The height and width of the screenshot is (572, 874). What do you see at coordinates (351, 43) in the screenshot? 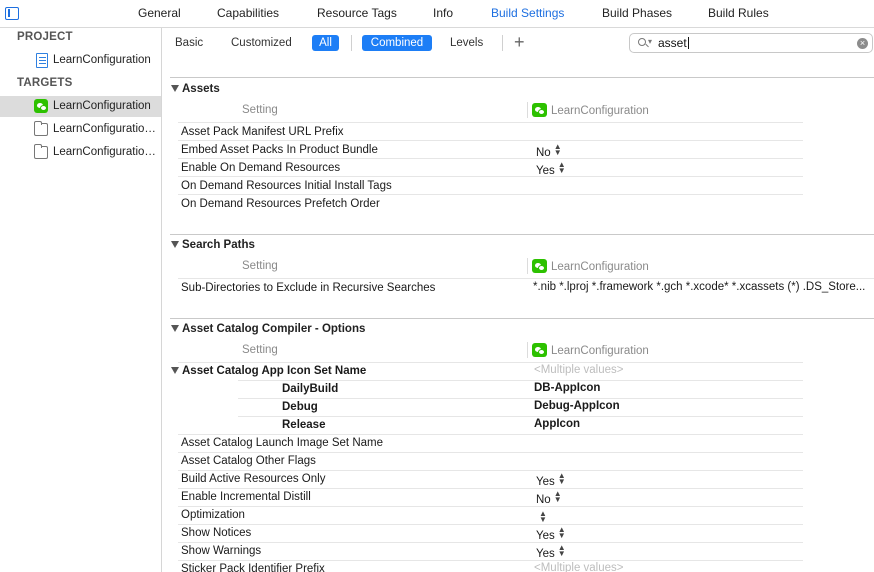
I see `filter-divider` at bounding box center [351, 43].